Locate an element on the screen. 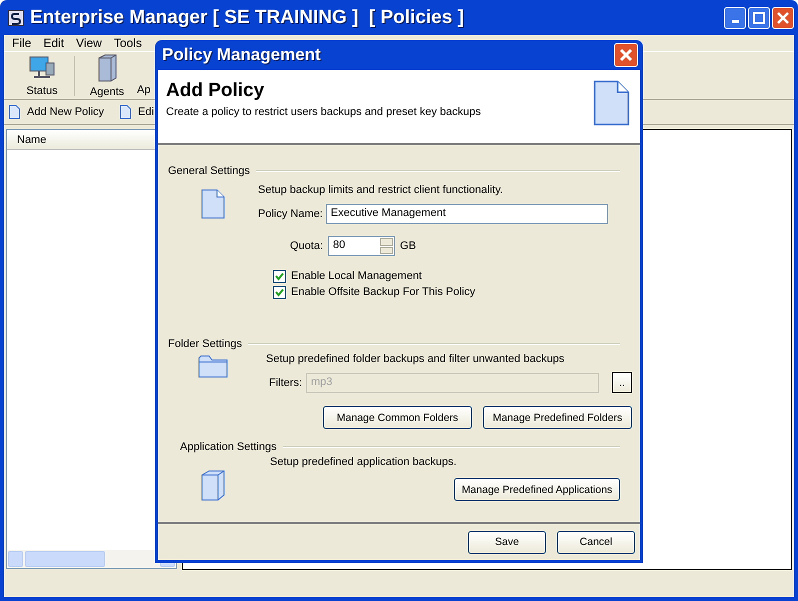 The image size is (798, 601). window-title: Enterprise Manager [ SE TRAINING ] [ Policies ] is located at coordinates (247, 17).